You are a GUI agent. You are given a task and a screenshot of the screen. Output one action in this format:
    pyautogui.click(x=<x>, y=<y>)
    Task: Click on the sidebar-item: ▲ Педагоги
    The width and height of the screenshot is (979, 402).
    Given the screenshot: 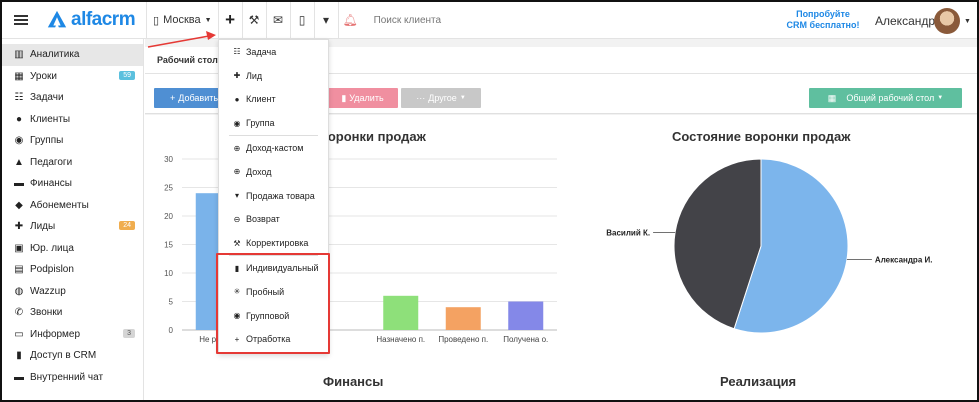 What is the action you would take?
    pyautogui.click(x=72, y=163)
    